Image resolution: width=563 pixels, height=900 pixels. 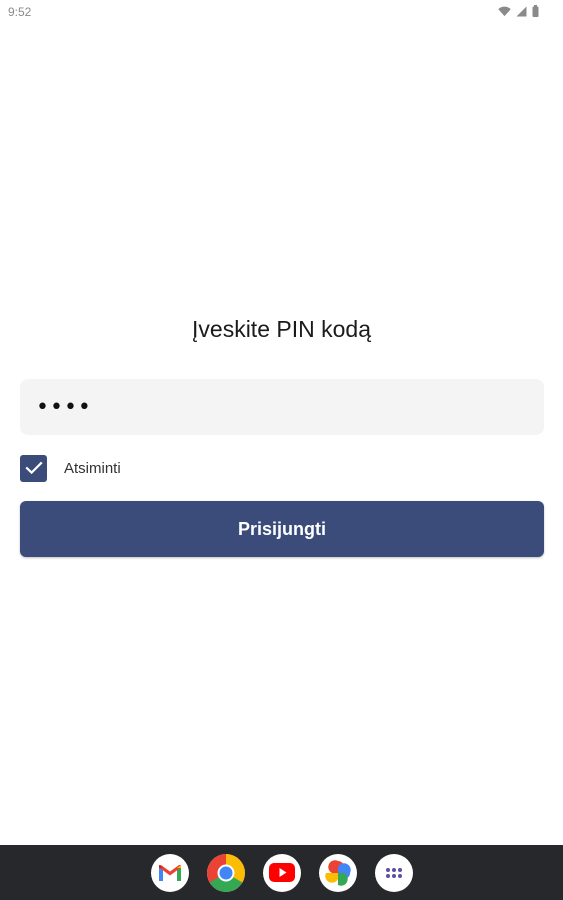 I want to click on checkmark-icon, so click(x=33, y=468).